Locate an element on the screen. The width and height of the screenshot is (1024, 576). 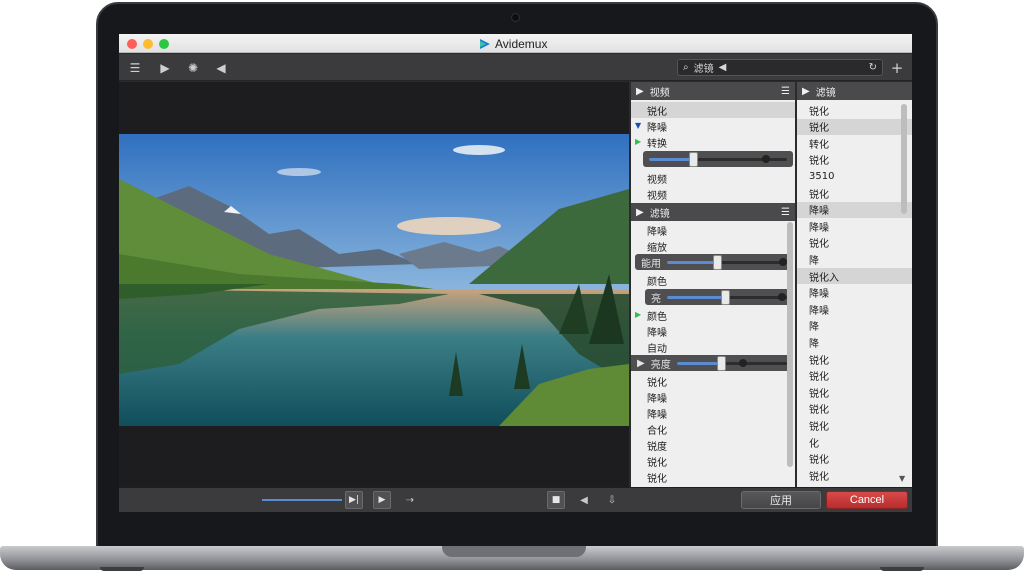
slider-2-track is located at coordinates (727, 262).